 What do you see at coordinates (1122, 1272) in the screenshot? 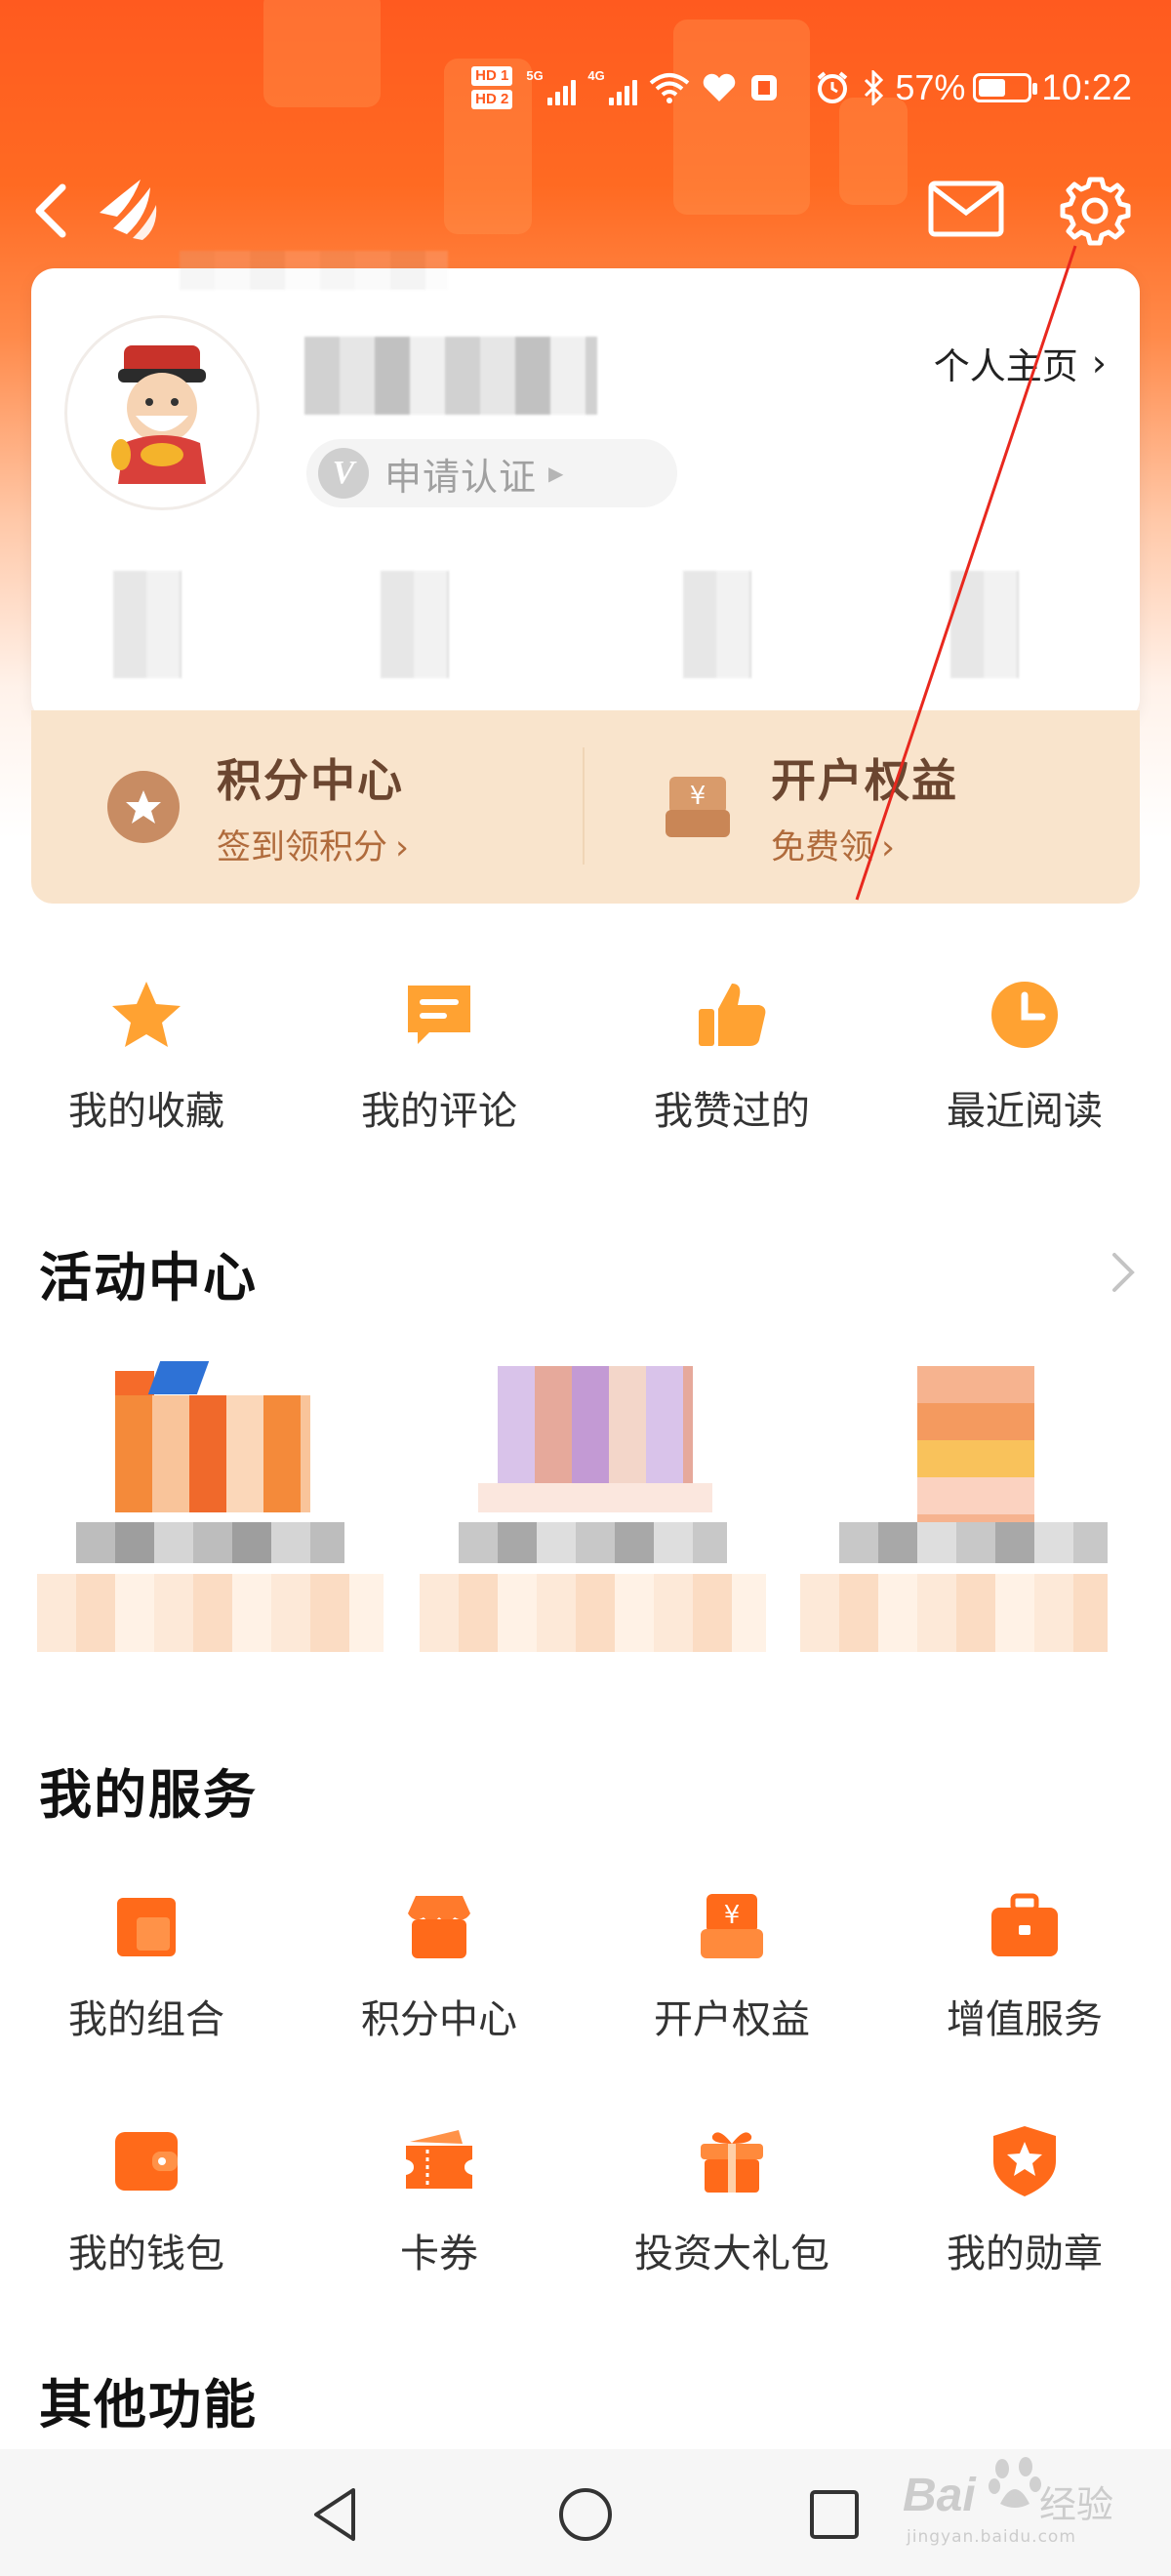
I see `chevron-right-icon` at bounding box center [1122, 1272].